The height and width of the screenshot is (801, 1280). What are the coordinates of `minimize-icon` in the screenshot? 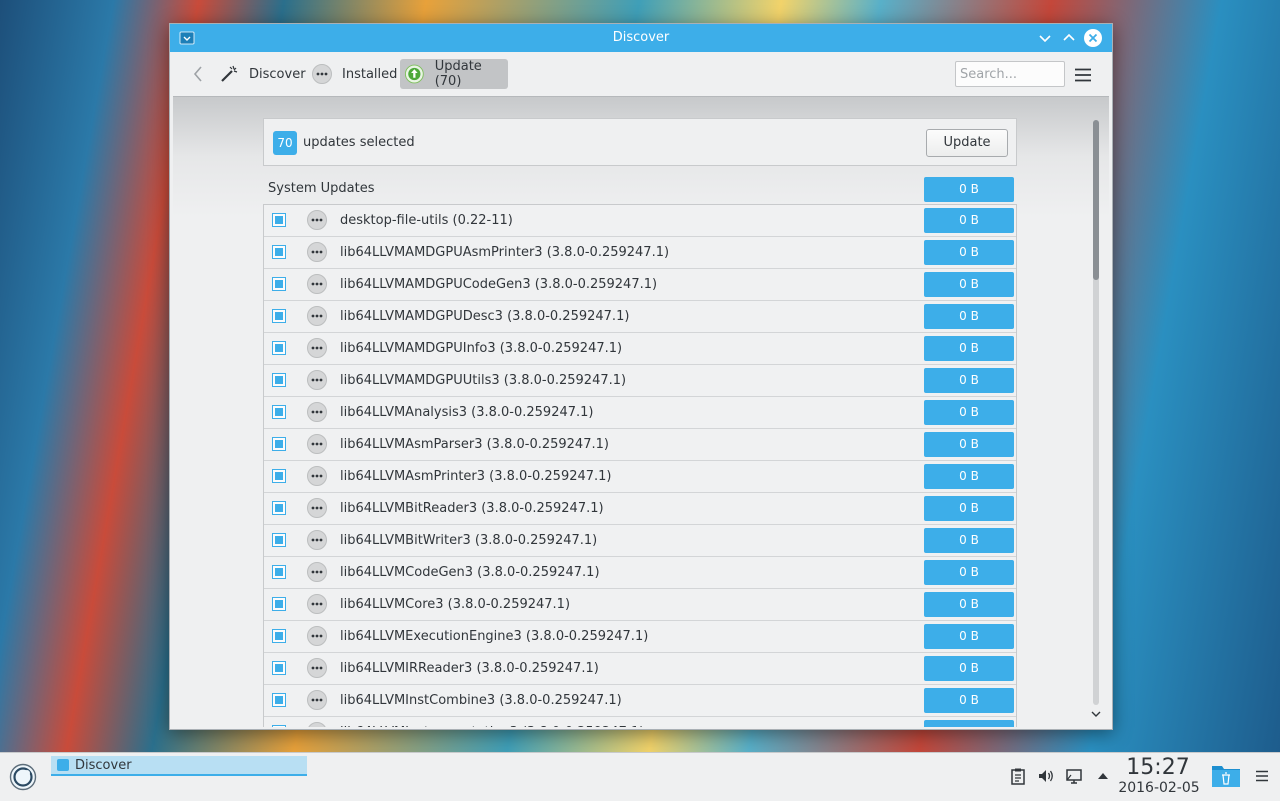 It's located at (1045, 38).